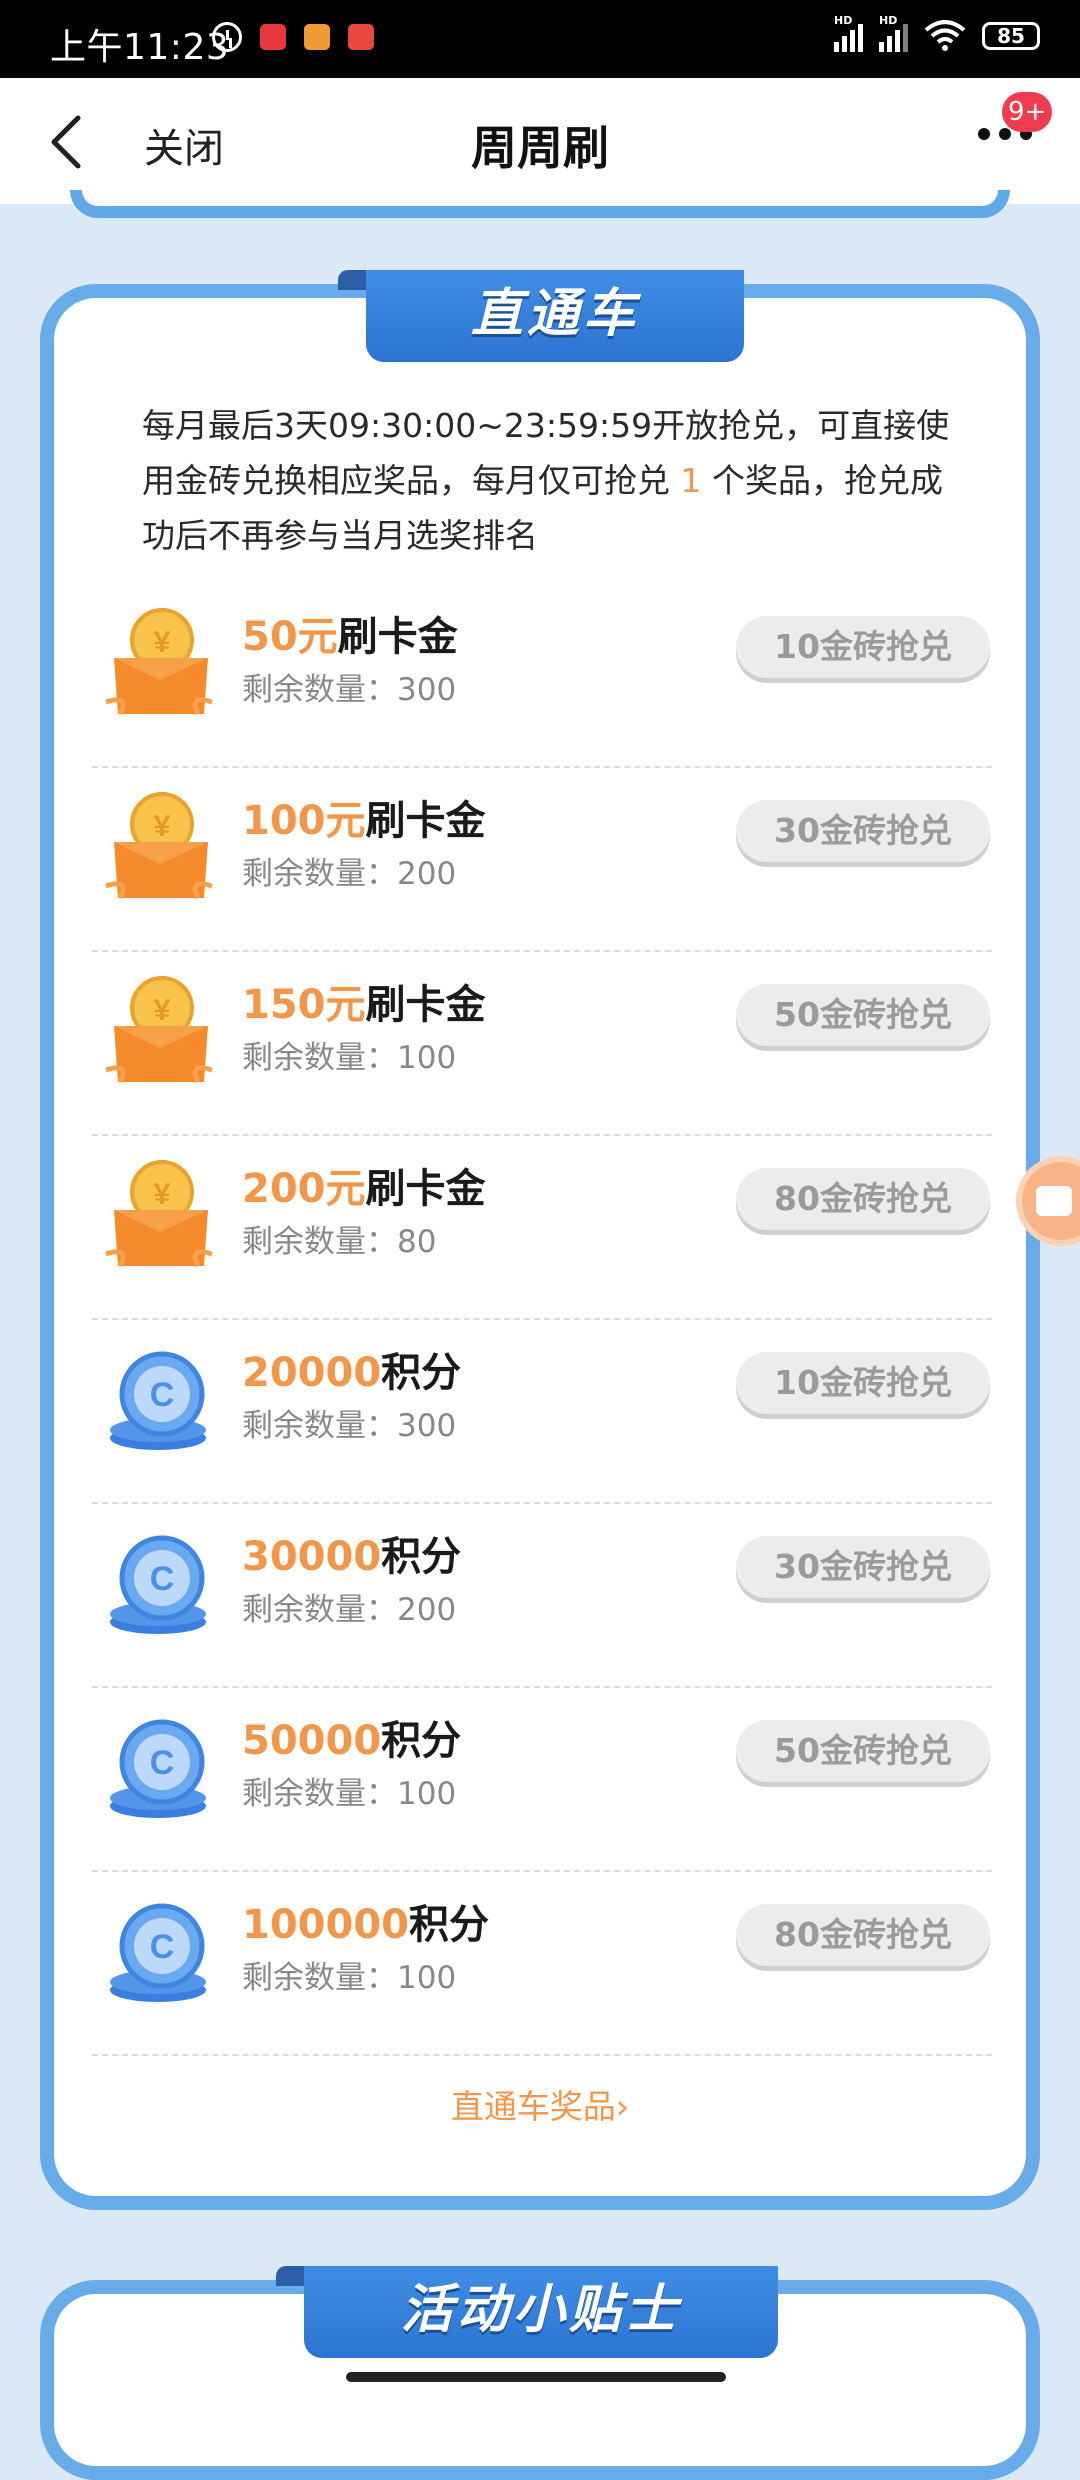 The image size is (1080, 2480). What do you see at coordinates (1011, 36) in the screenshot?
I see `battery-icon: 85` at bounding box center [1011, 36].